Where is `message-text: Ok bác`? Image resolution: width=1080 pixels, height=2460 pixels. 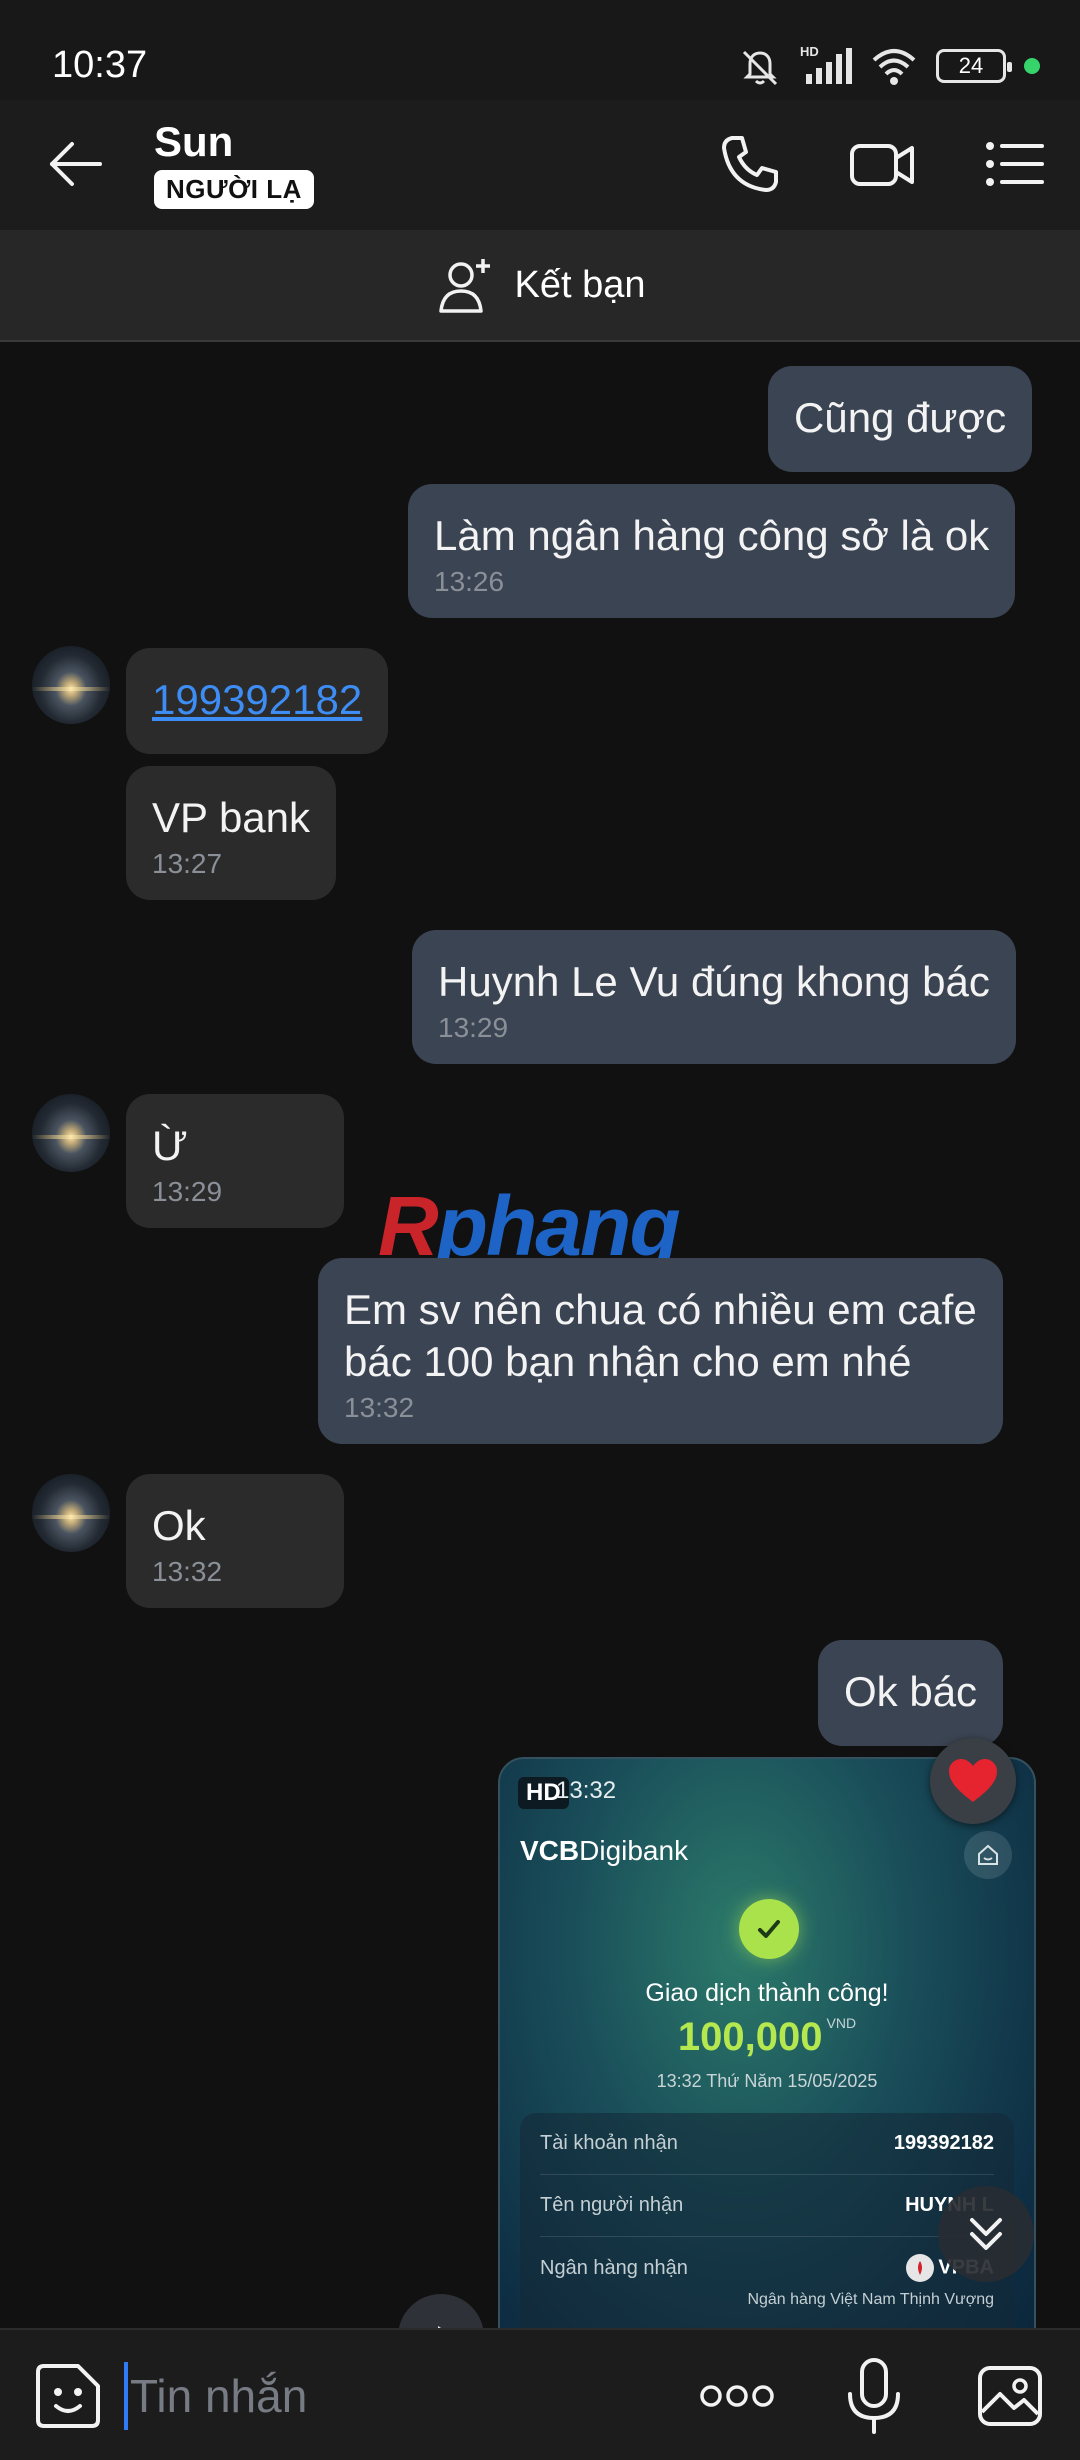
message-text: Ok bác is located at coordinates (911, 1691).